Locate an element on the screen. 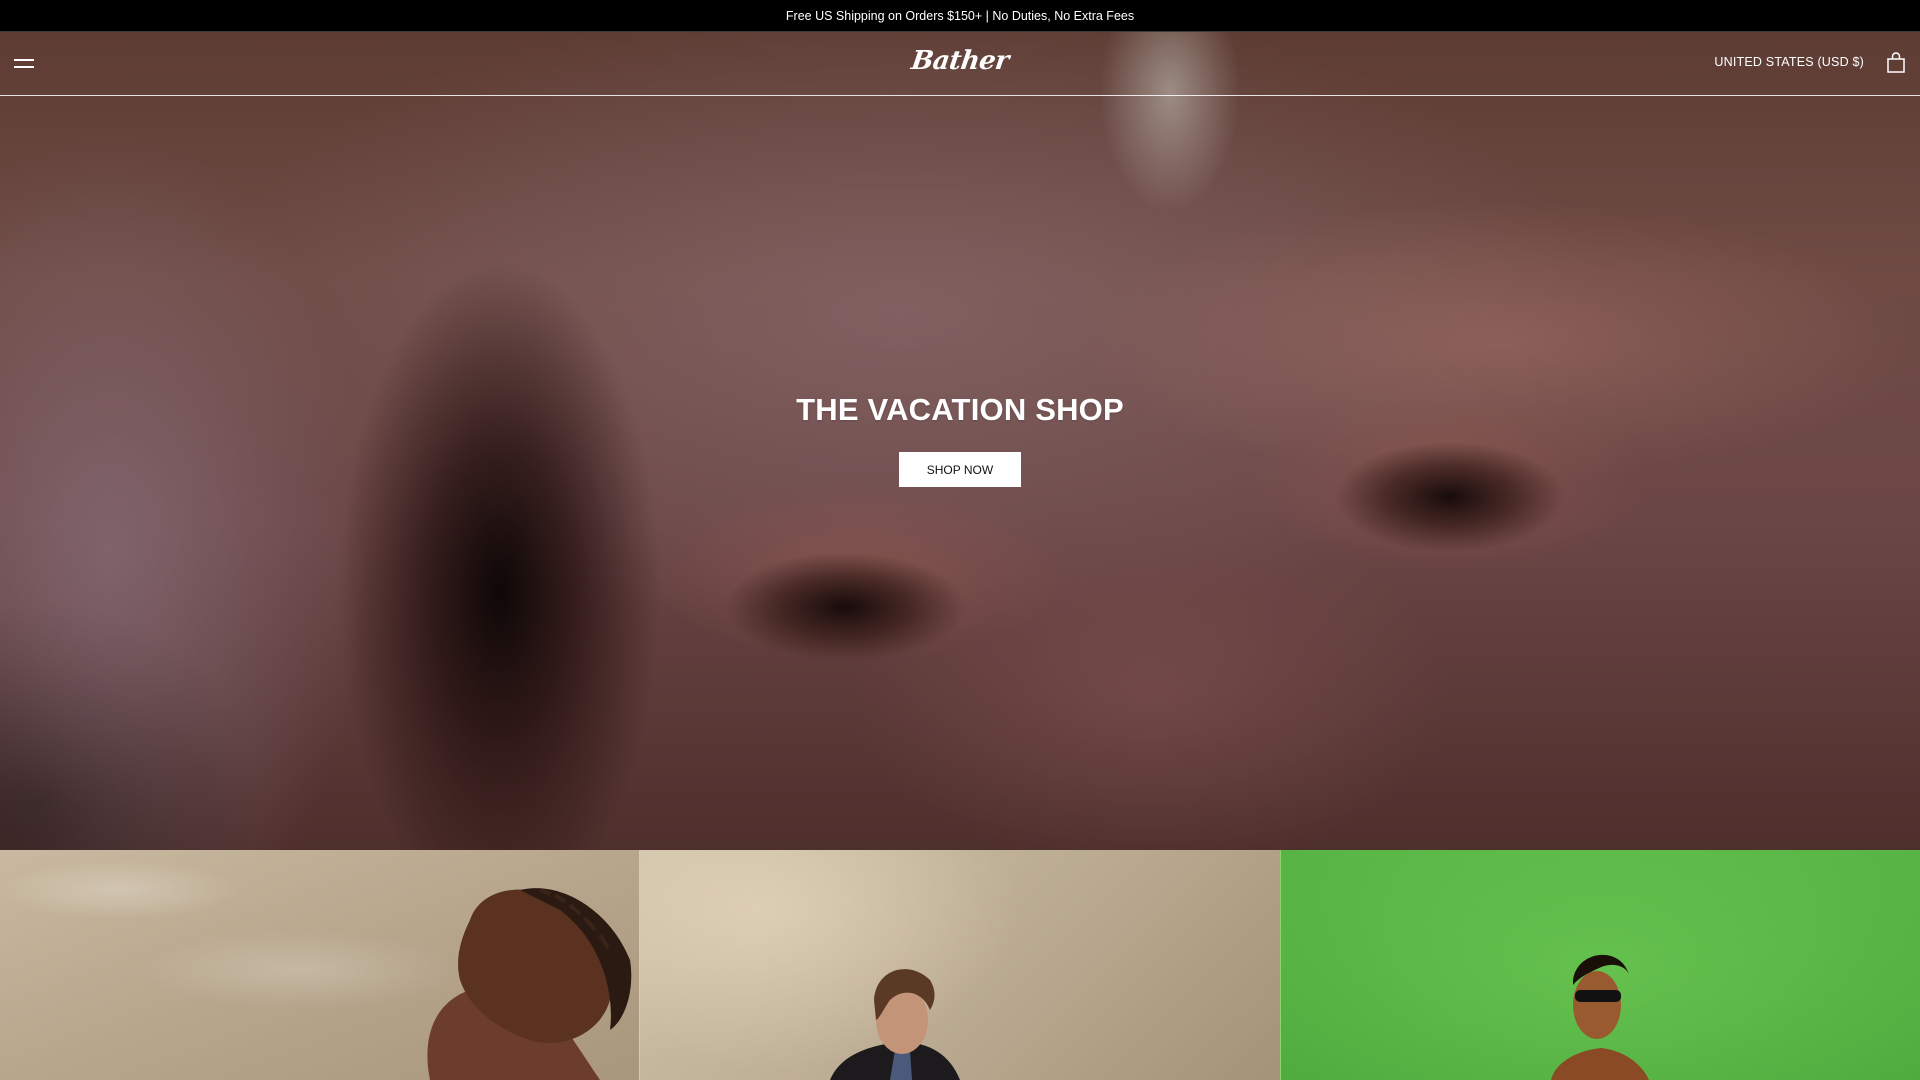 The height and width of the screenshot is (1080, 1920). tile-green-portrait is located at coordinates (1600, 965).